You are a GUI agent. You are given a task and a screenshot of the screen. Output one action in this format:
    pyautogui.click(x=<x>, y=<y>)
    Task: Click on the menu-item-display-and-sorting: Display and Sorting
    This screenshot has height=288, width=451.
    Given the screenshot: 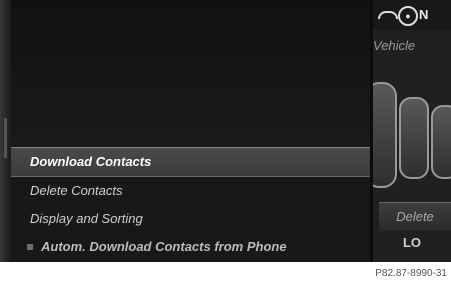 What is the action you would take?
    pyautogui.click(x=190, y=219)
    